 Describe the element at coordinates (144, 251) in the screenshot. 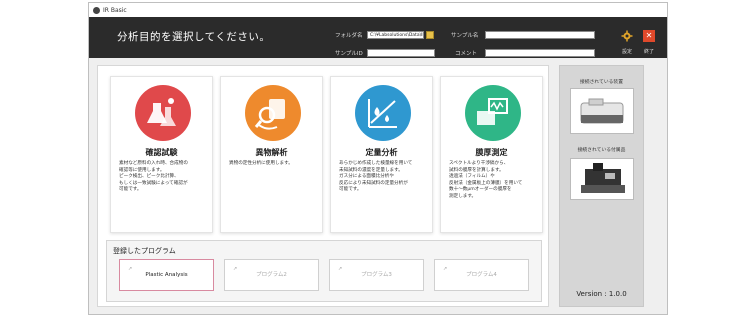

I see `programs-title: 登録したプログラム` at that location.